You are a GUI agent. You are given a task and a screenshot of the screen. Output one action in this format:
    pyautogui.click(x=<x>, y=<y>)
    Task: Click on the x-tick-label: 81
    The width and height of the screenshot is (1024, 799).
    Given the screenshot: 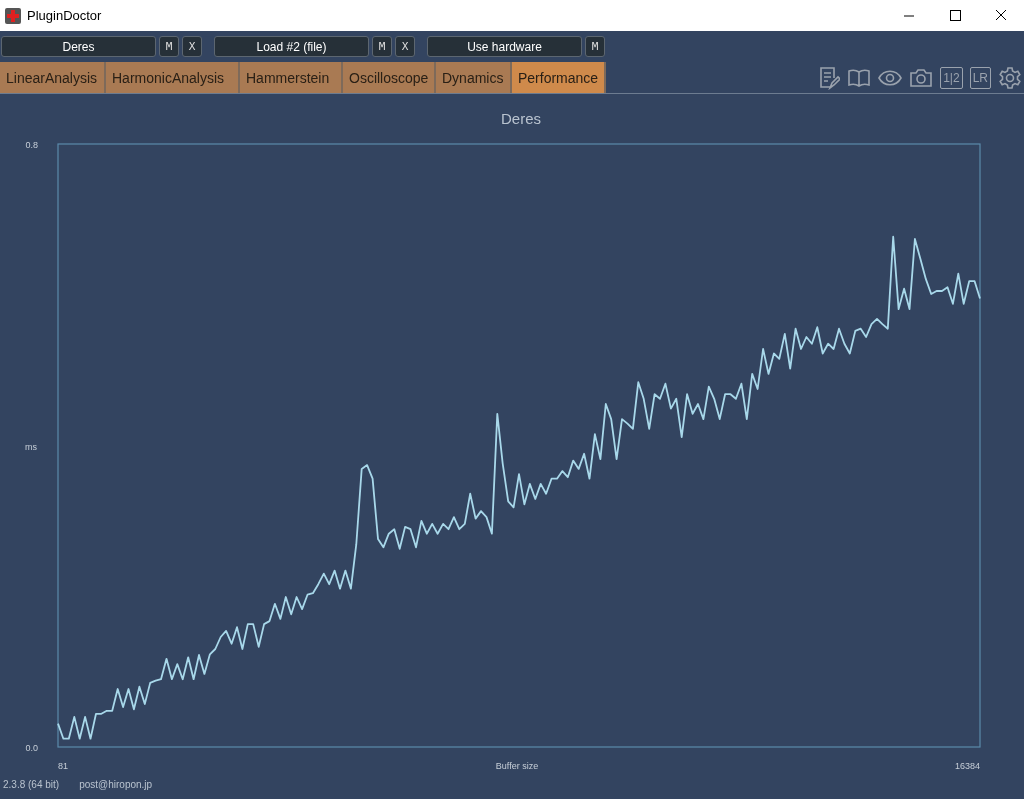 What is the action you would take?
    pyautogui.click(x=63, y=766)
    